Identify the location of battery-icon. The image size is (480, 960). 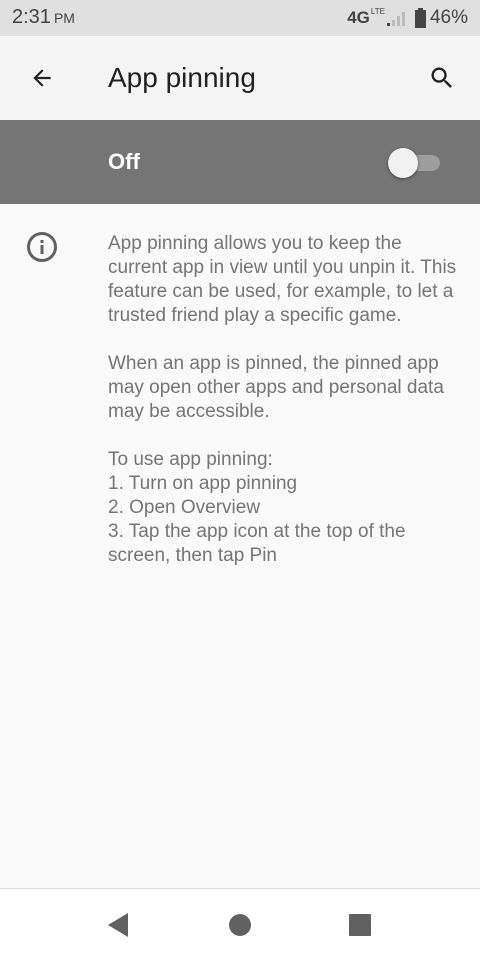
(420, 18).